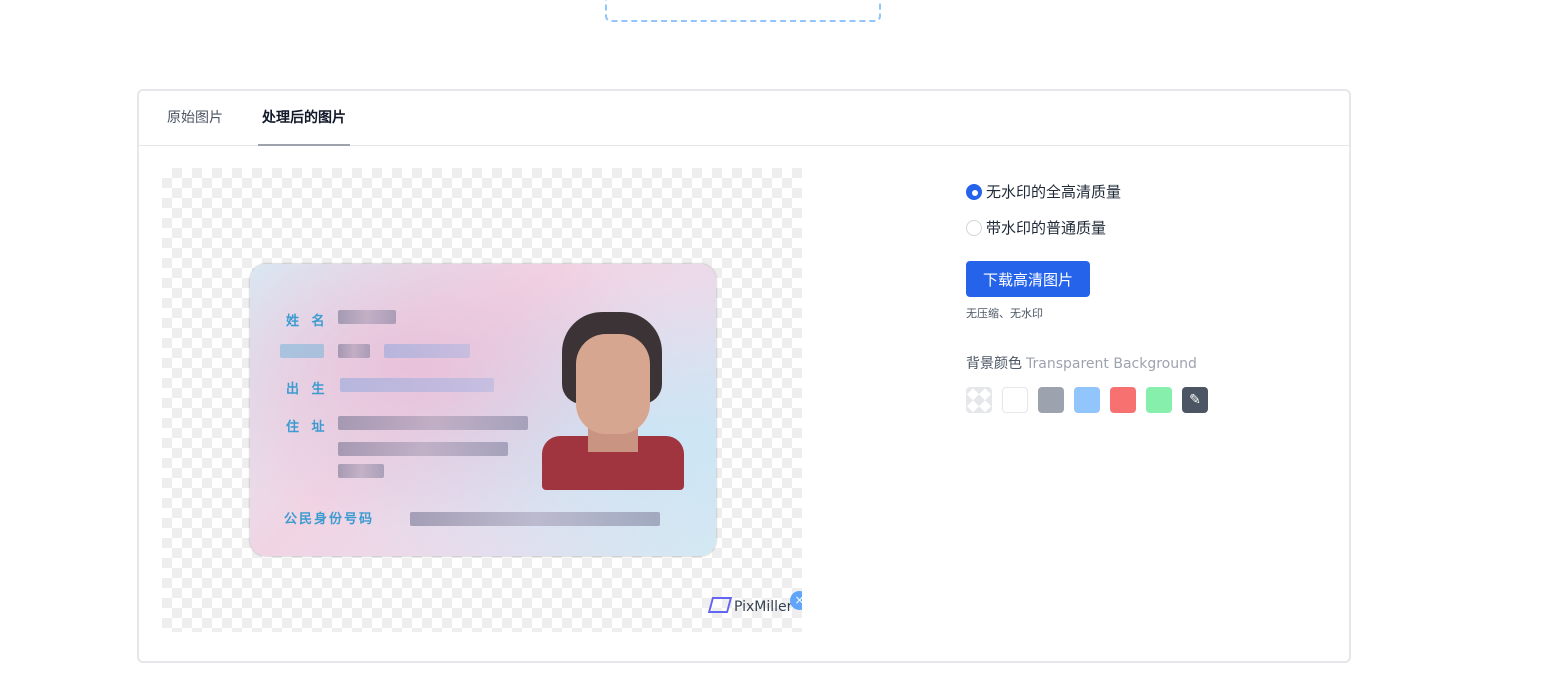  I want to click on swatch-green, so click(1159, 400).